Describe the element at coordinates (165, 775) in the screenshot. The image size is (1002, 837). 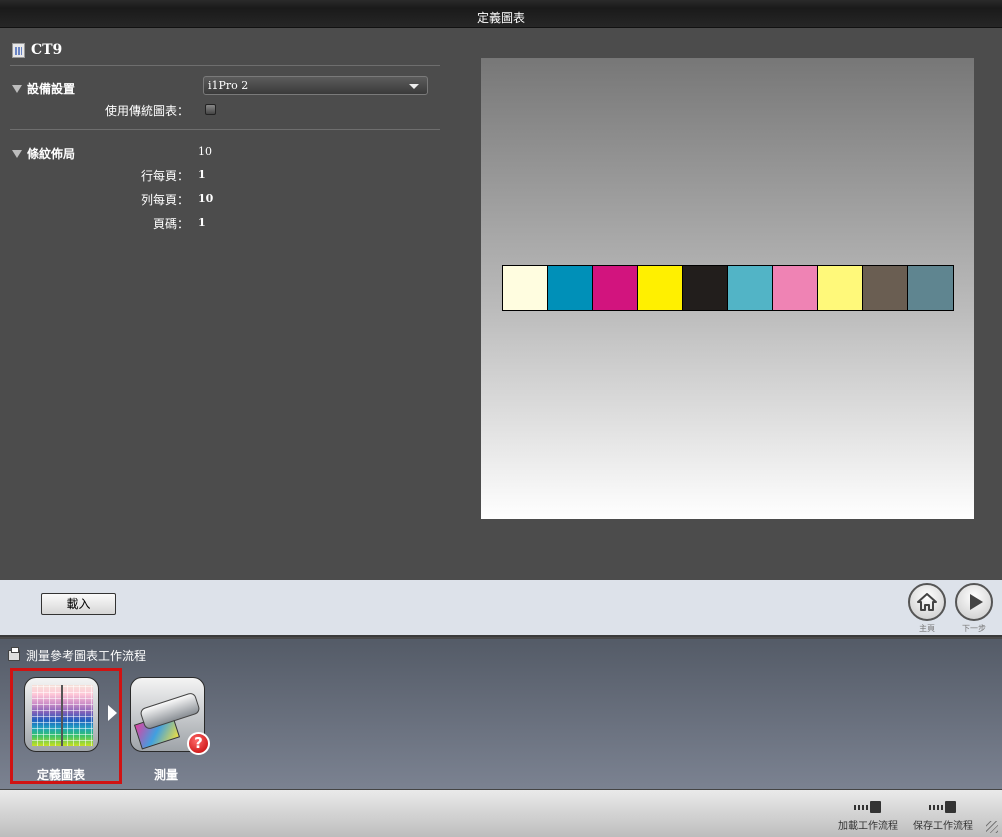
I see `step-label: 測量` at that location.